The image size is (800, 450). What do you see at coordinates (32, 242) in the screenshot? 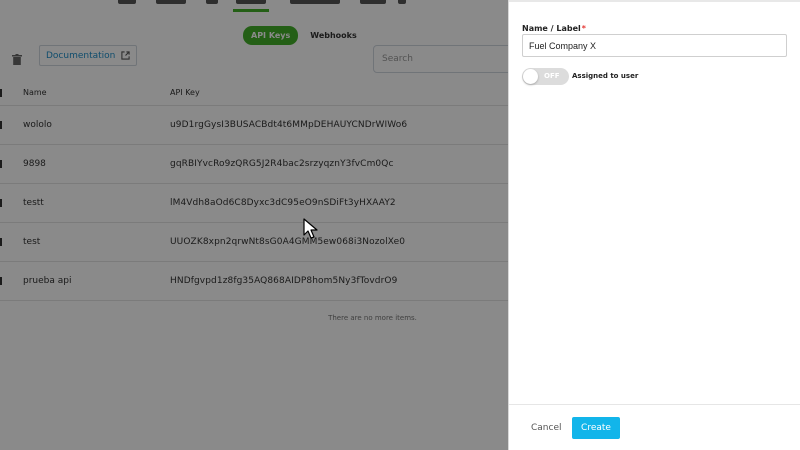
I see `row-name: test` at bounding box center [32, 242].